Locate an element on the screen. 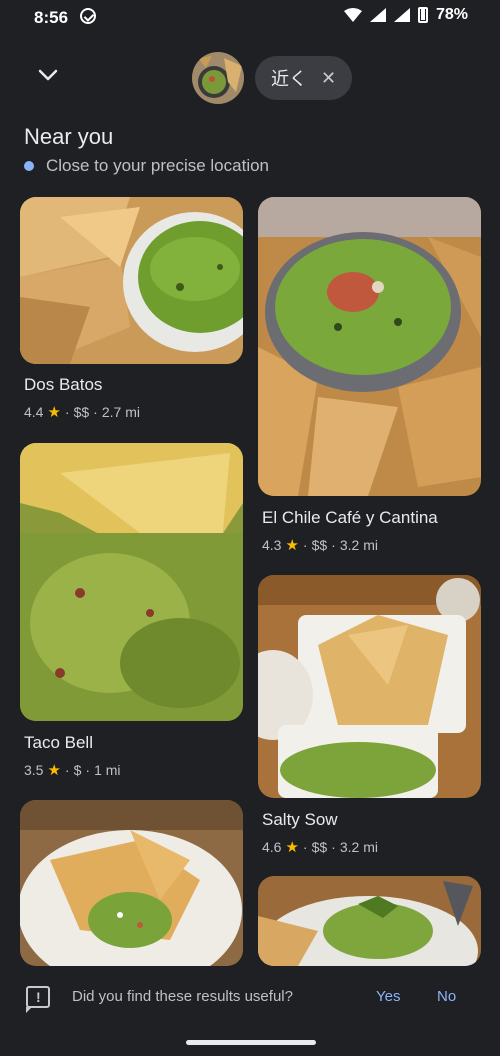 The image size is (500, 1056). result-meta: 4.6 ★ · $$ · 3.2 mi is located at coordinates (320, 847).